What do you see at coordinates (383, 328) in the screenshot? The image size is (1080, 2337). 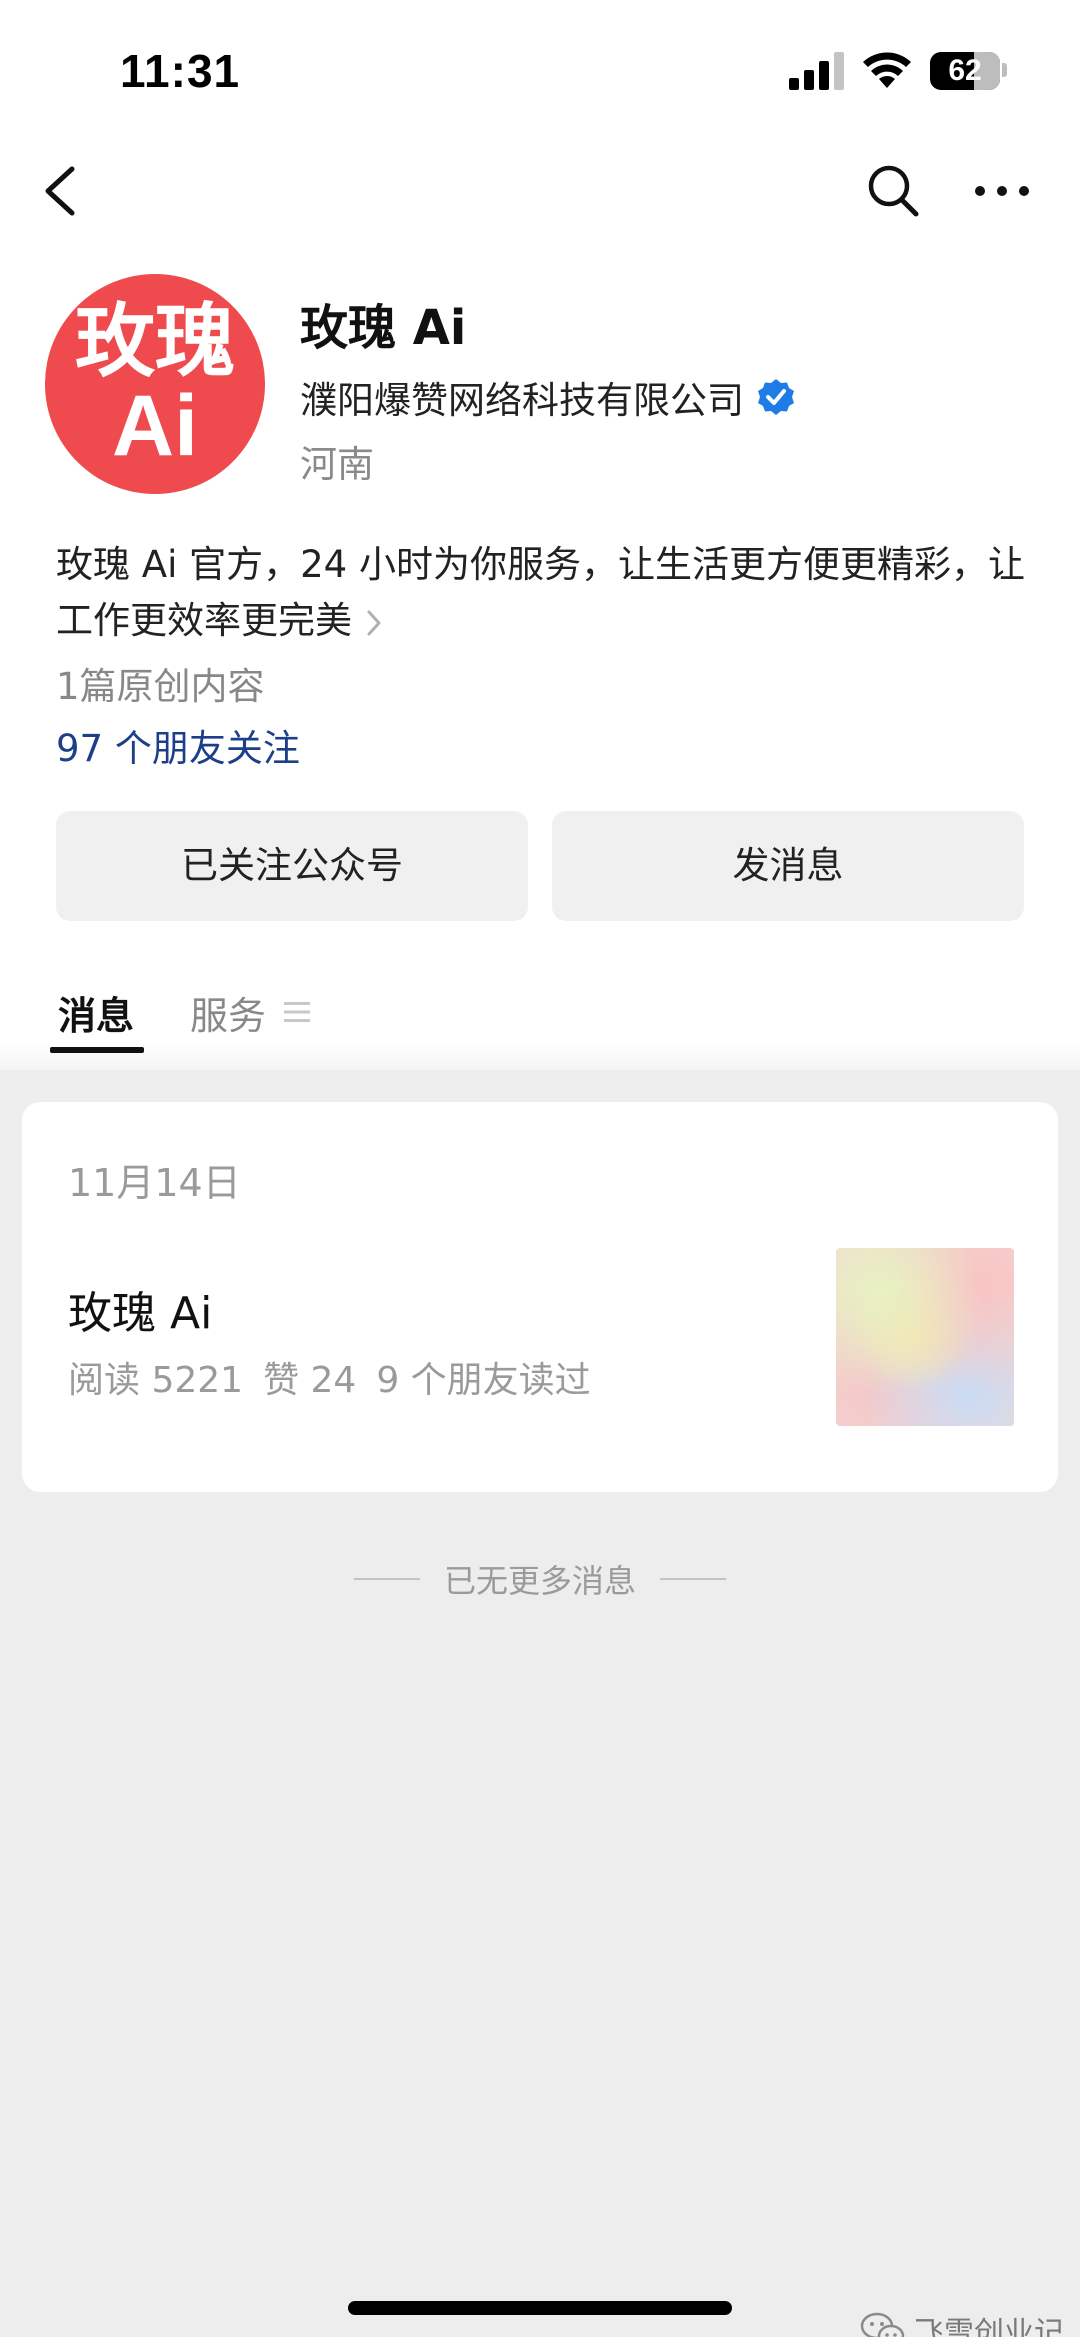 I see `account-name: 玫瑰 Ai` at bounding box center [383, 328].